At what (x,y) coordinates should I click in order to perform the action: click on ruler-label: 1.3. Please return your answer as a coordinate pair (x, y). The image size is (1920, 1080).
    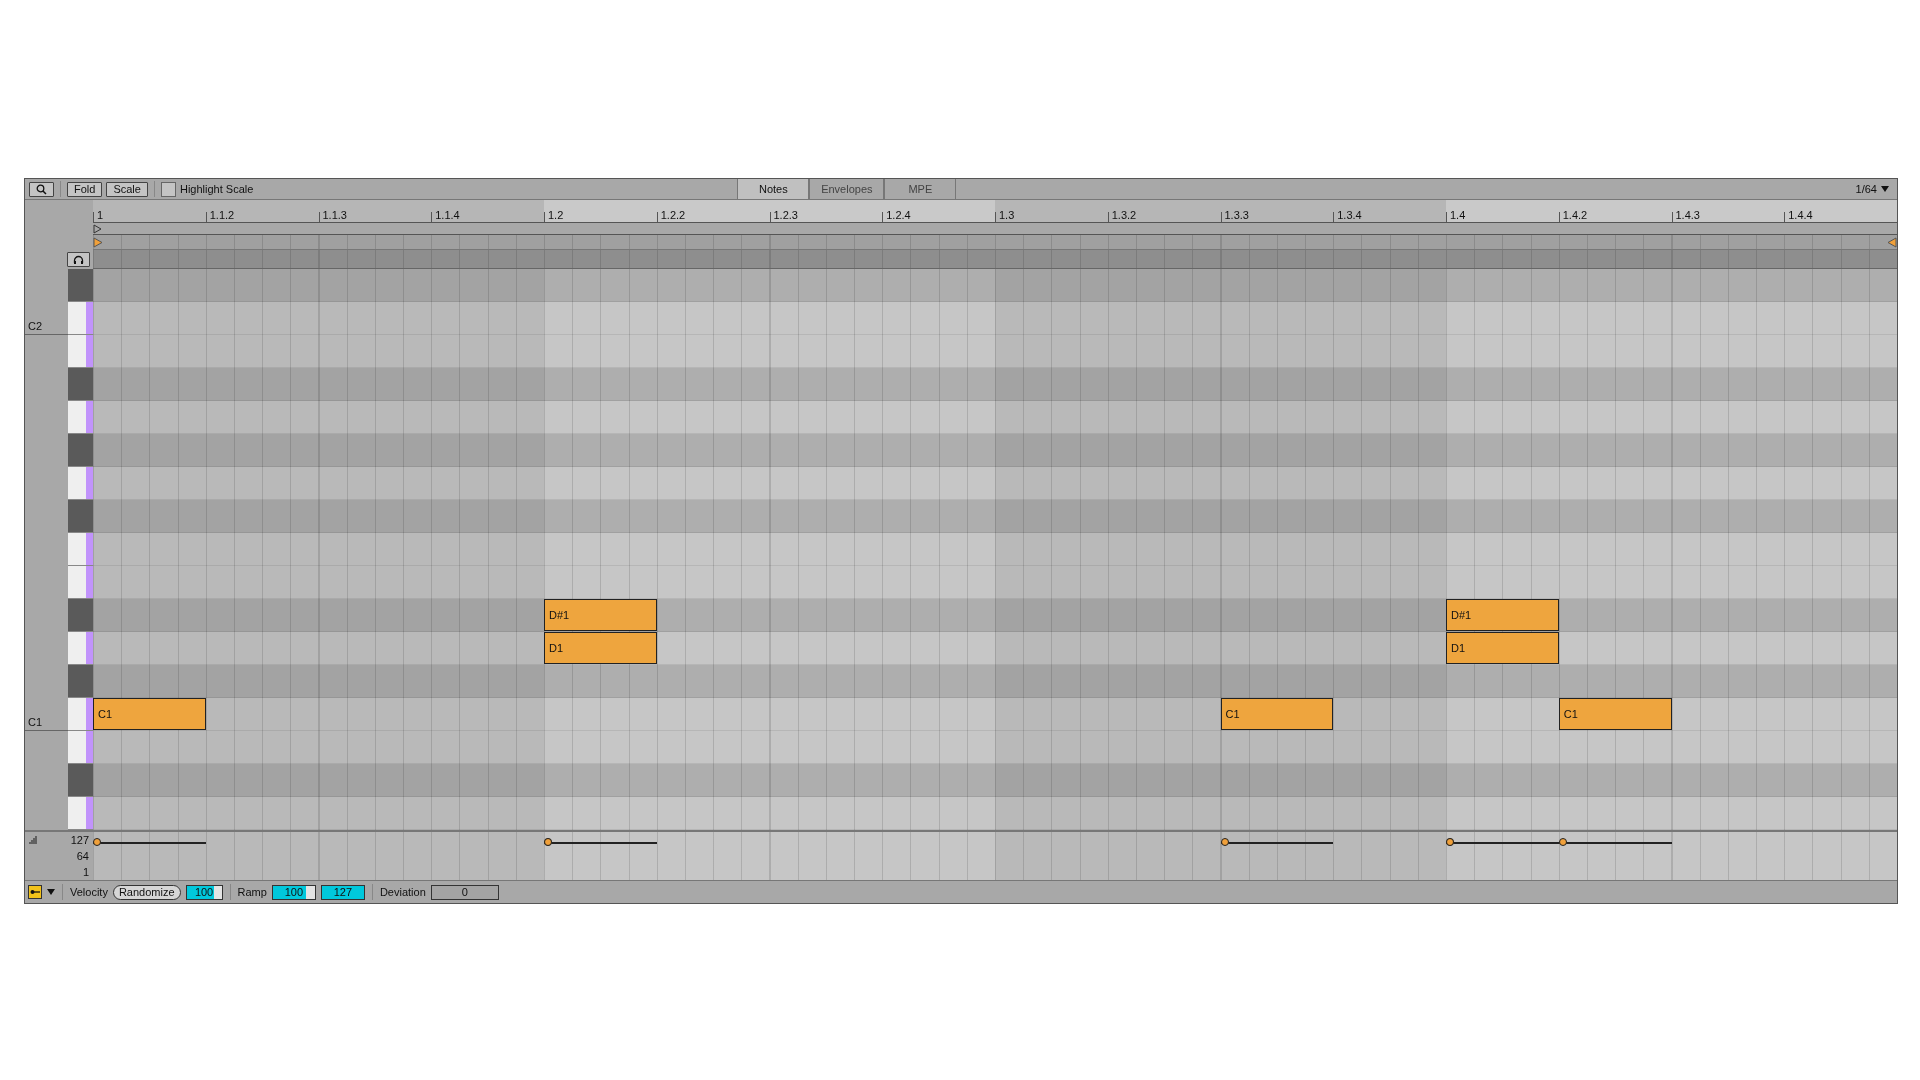
    Looking at the image, I should click on (1007, 215).